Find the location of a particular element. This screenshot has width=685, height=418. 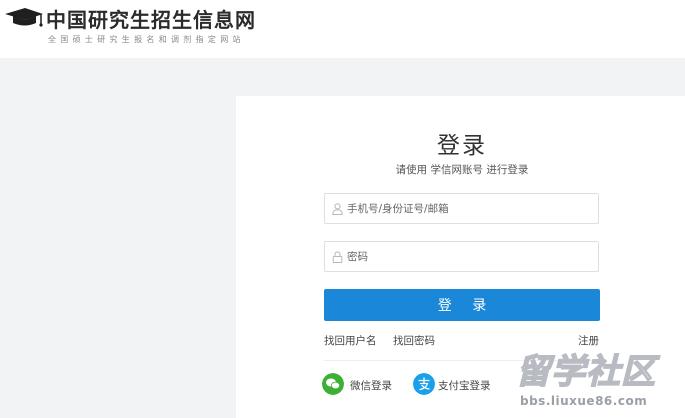

watermark-title: 留学社区 is located at coordinates (585, 372).